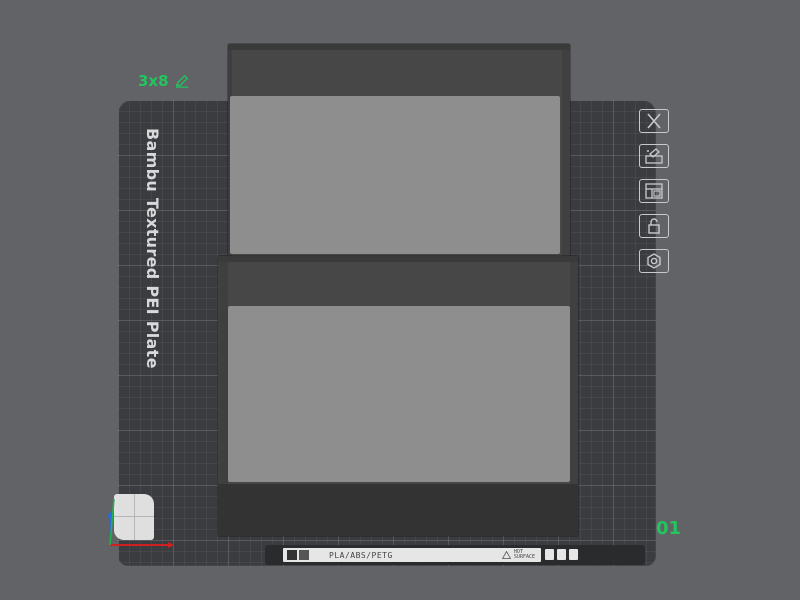 The height and width of the screenshot is (600, 800). Describe the element at coordinates (506, 555) in the screenshot. I see `warning-icon` at that location.